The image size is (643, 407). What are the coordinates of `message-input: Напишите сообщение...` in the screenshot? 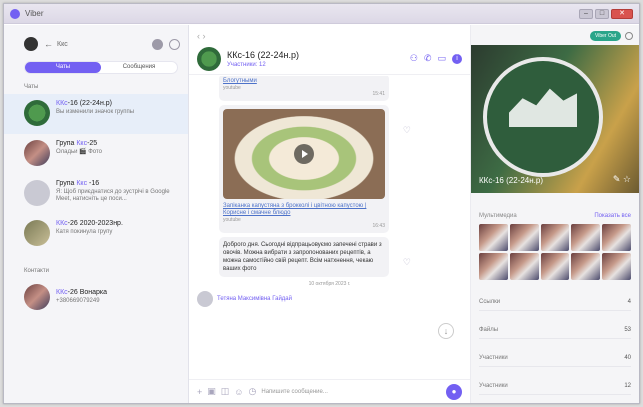 It's located at (351, 392).